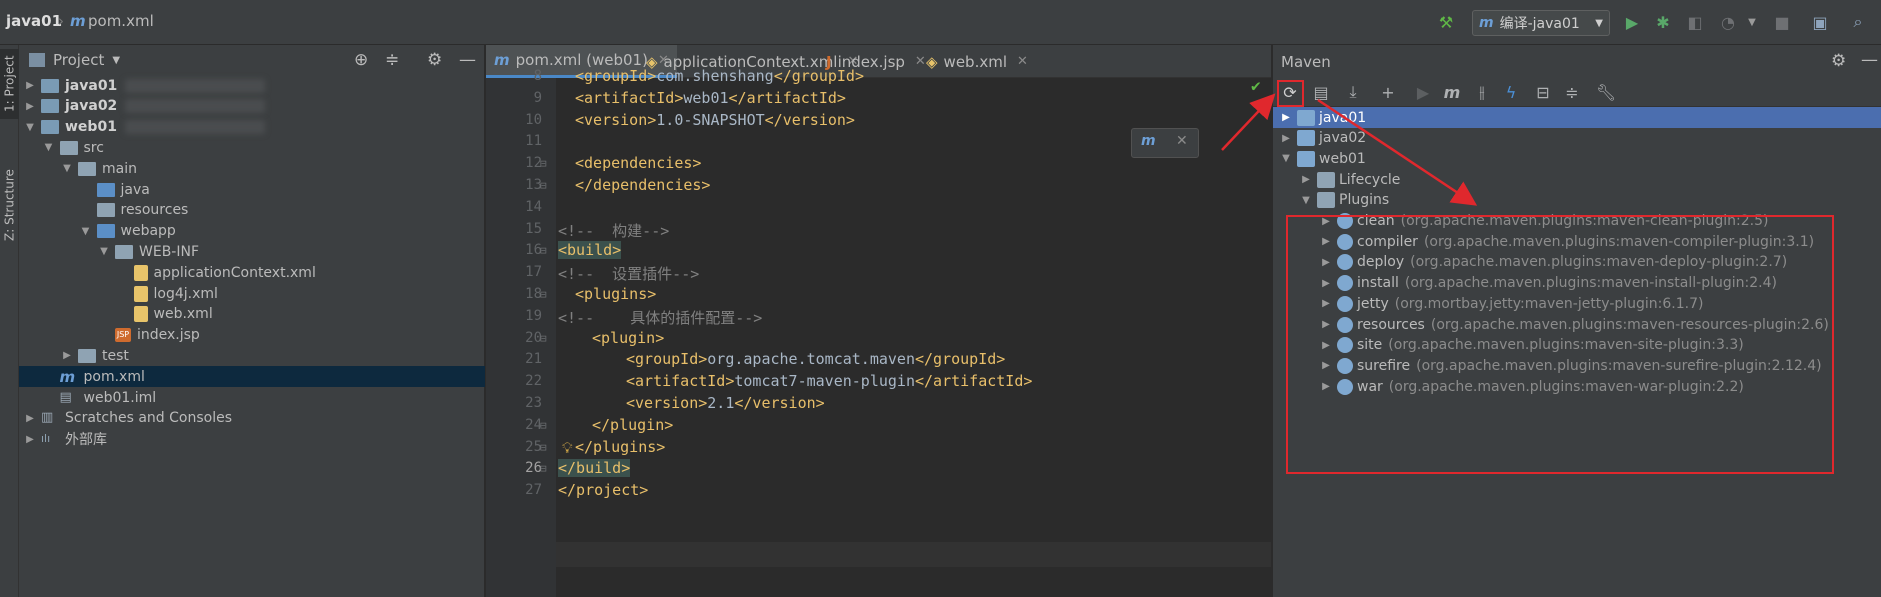  What do you see at coordinates (1248, 122) in the screenshot?
I see `annotation-arrow-to-reload` at bounding box center [1248, 122].